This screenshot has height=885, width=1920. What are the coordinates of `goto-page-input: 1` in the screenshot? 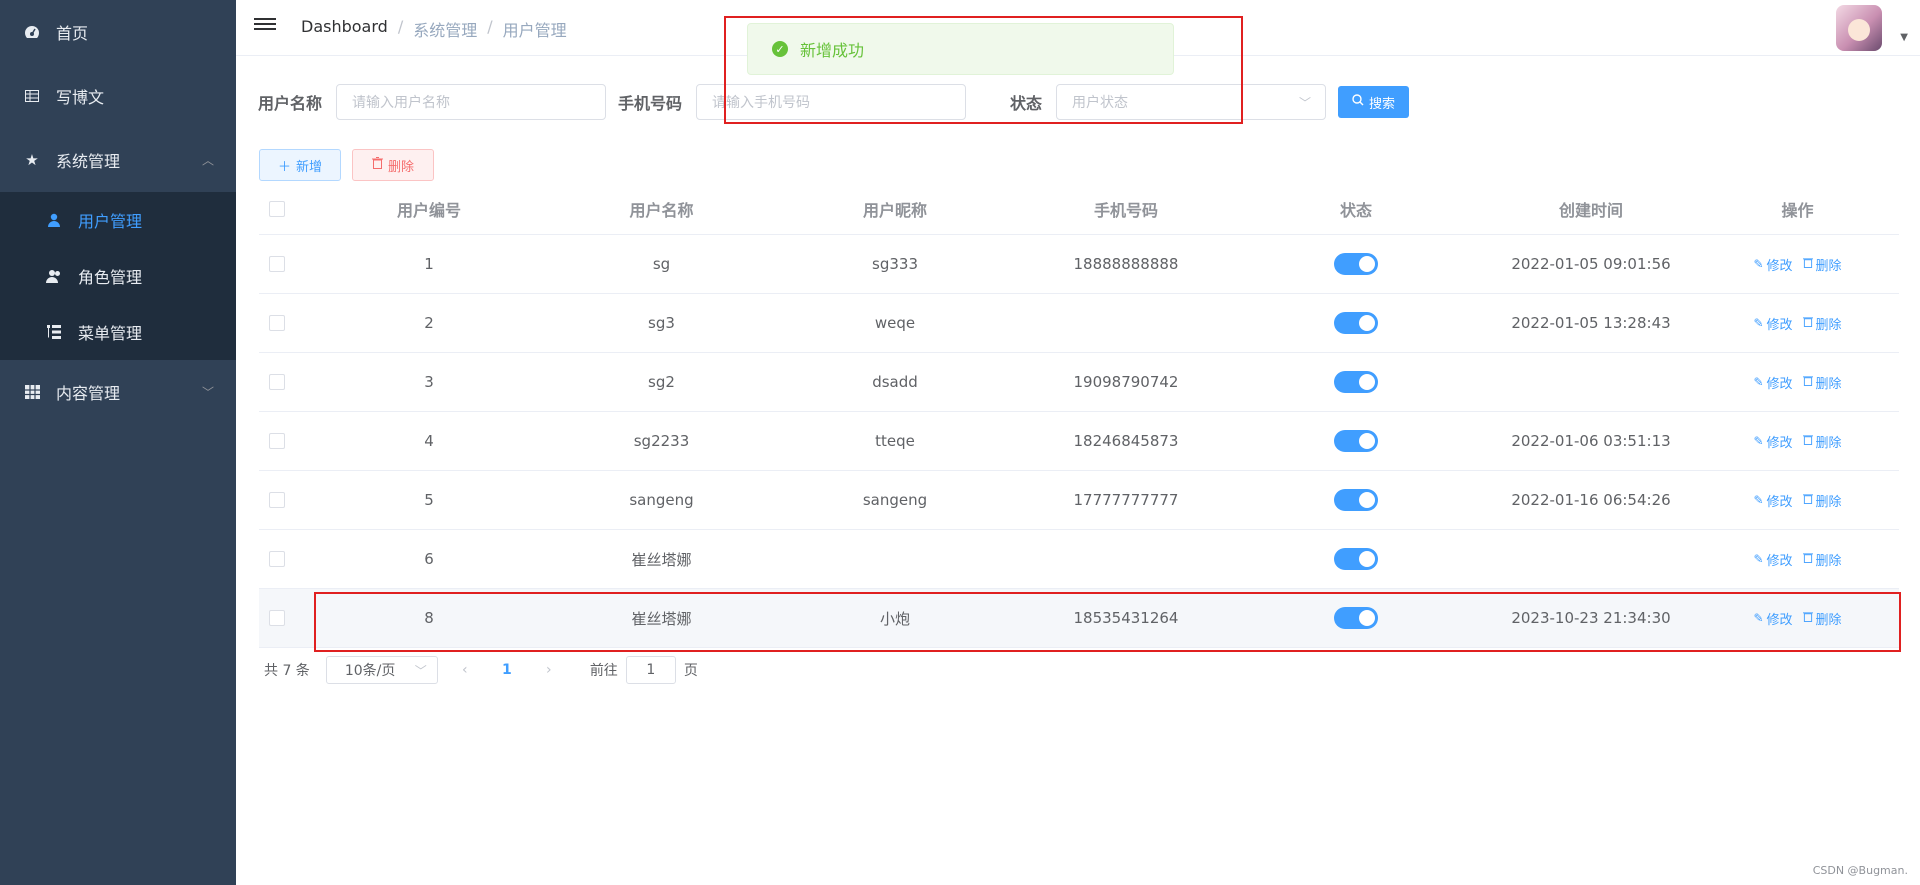 It's located at (650, 670).